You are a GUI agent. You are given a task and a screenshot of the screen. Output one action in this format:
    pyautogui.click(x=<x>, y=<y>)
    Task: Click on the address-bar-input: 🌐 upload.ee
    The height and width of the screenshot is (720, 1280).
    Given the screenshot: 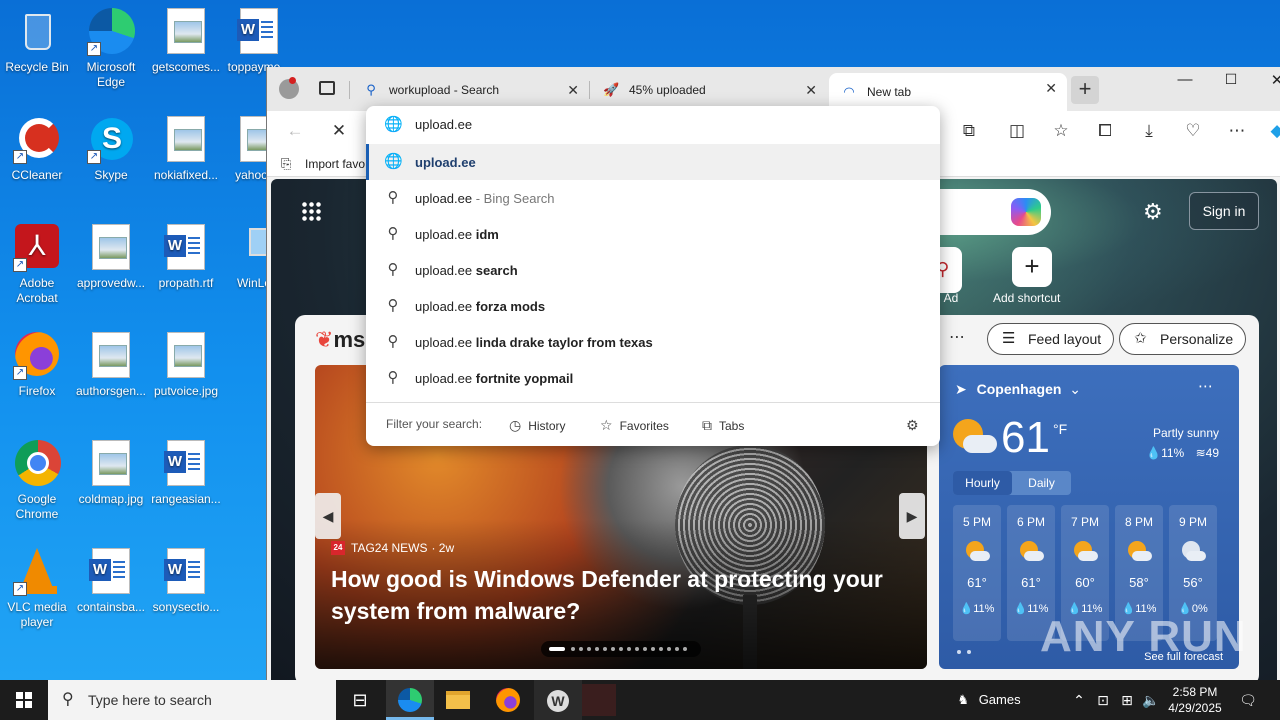 What is the action you would take?
    pyautogui.click(x=653, y=125)
    